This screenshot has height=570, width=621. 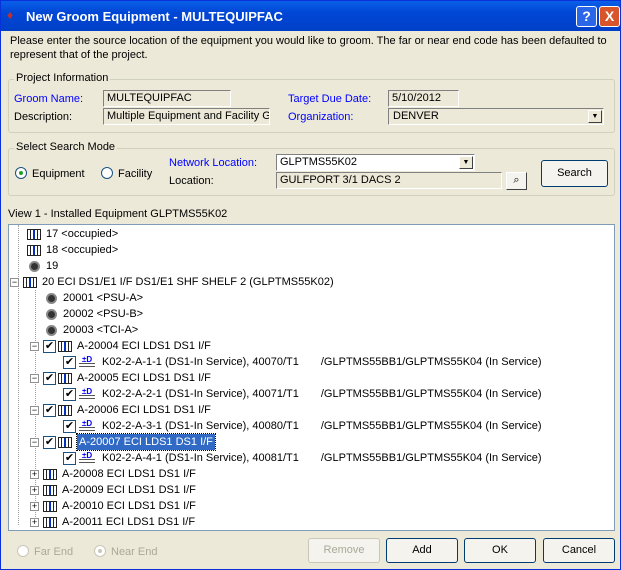 I want to click on tree-node: − ✔ A-20007 ECI LDS1 DS1 I/F, so click(x=123, y=442).